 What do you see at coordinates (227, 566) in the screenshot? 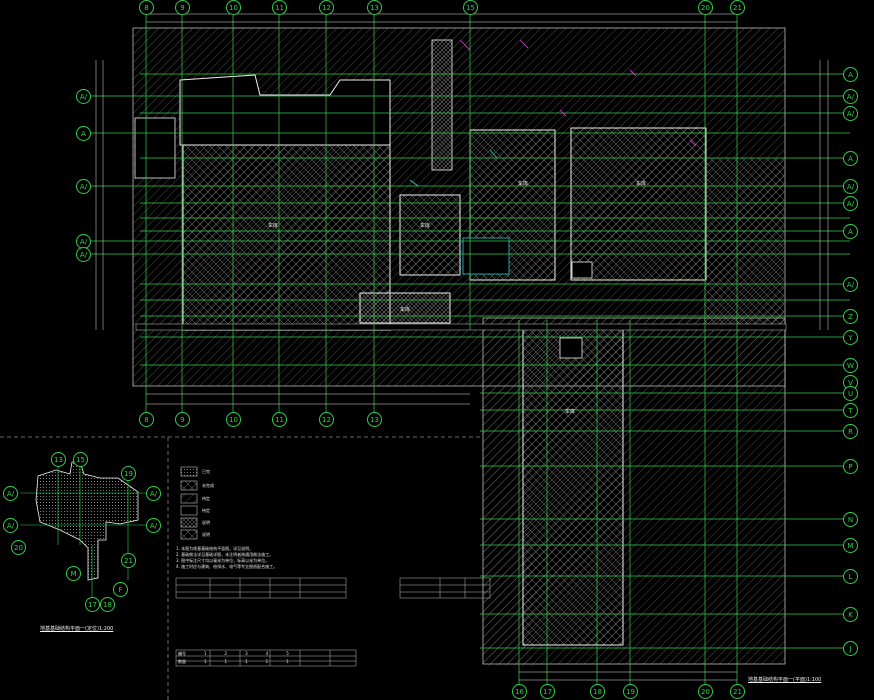
I see `note-line: 4. 施工时应与建筑、给排水、电气等专业图纸配合施工。` at bounding box center [227, 566].